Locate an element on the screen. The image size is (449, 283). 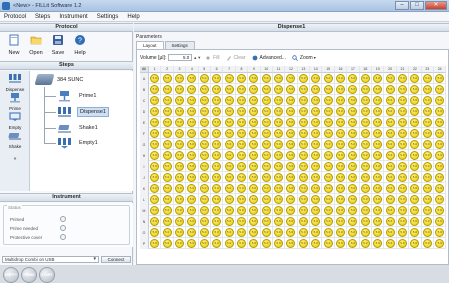
row-header: L is located at coordinates (144, 199).